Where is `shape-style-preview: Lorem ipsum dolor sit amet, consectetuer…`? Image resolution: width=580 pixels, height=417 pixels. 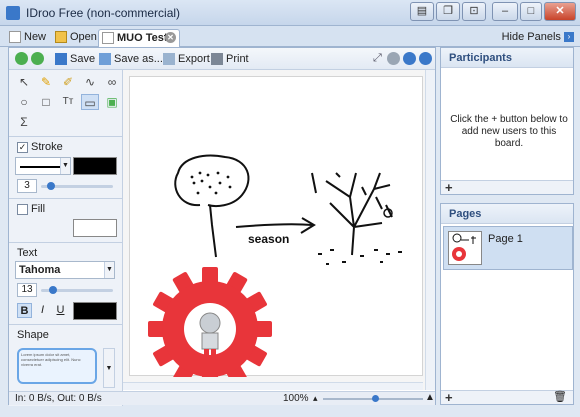 shape-style-preview: Lorem ipsum dolor sit amet, consectetuer… is located at coordinates (57, 366).